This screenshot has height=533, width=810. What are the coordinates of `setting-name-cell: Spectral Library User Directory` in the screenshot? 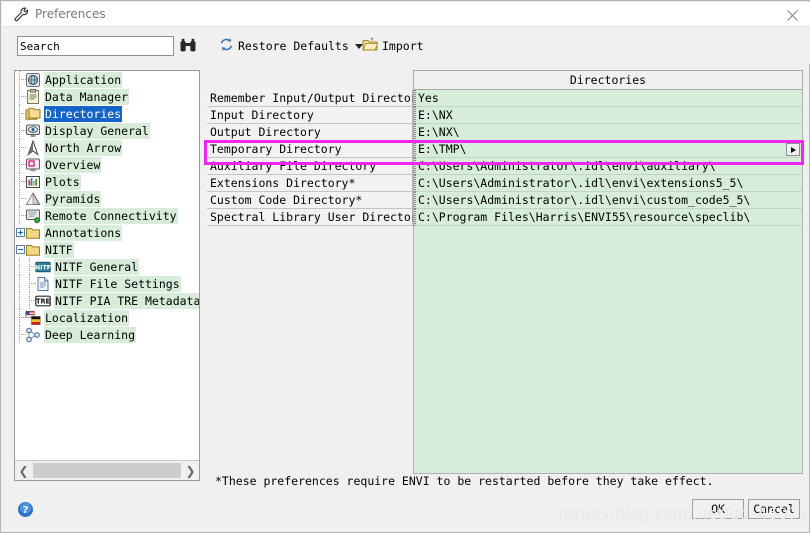 It's located at (316, 217).